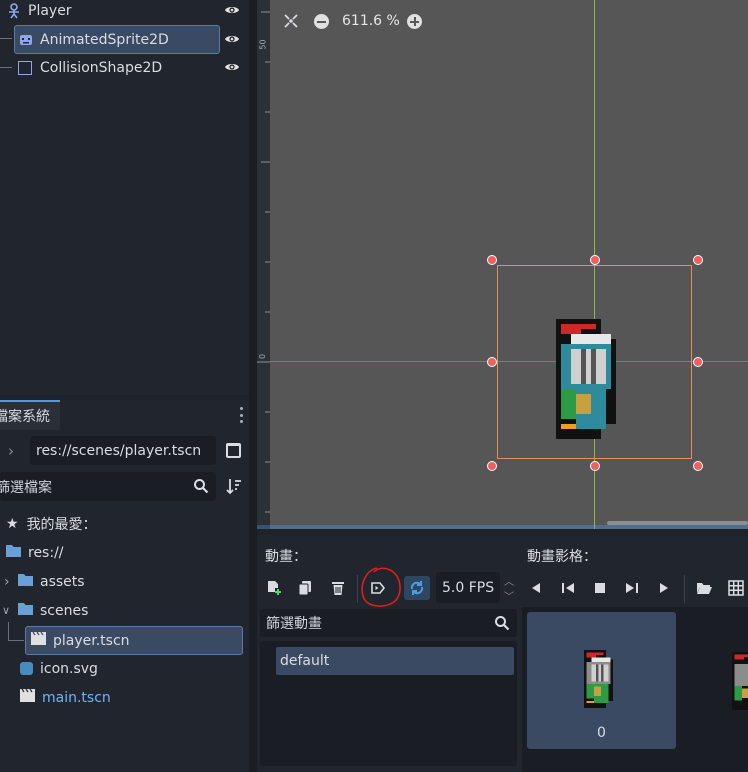 The width and height of the screenshot is (748, 772). I want to click on file-tree-item: ∨ scenes, so click(45, 610).